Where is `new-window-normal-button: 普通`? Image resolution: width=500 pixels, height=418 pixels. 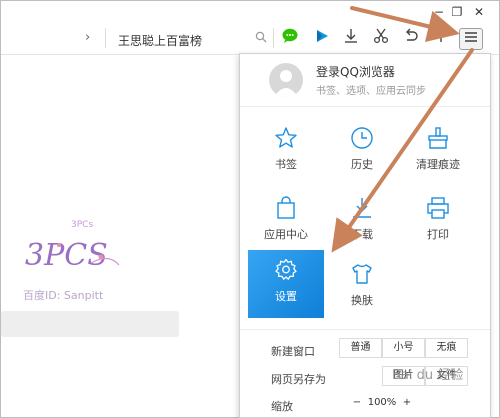
new-window-normal-button: 普通 is located at coordinates (360, 348).